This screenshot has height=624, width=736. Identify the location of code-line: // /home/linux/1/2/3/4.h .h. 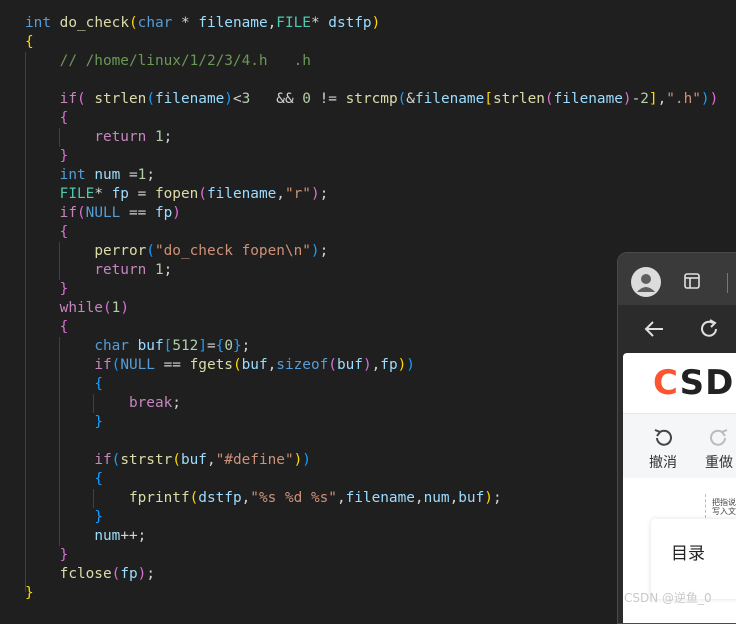
(168, 61).